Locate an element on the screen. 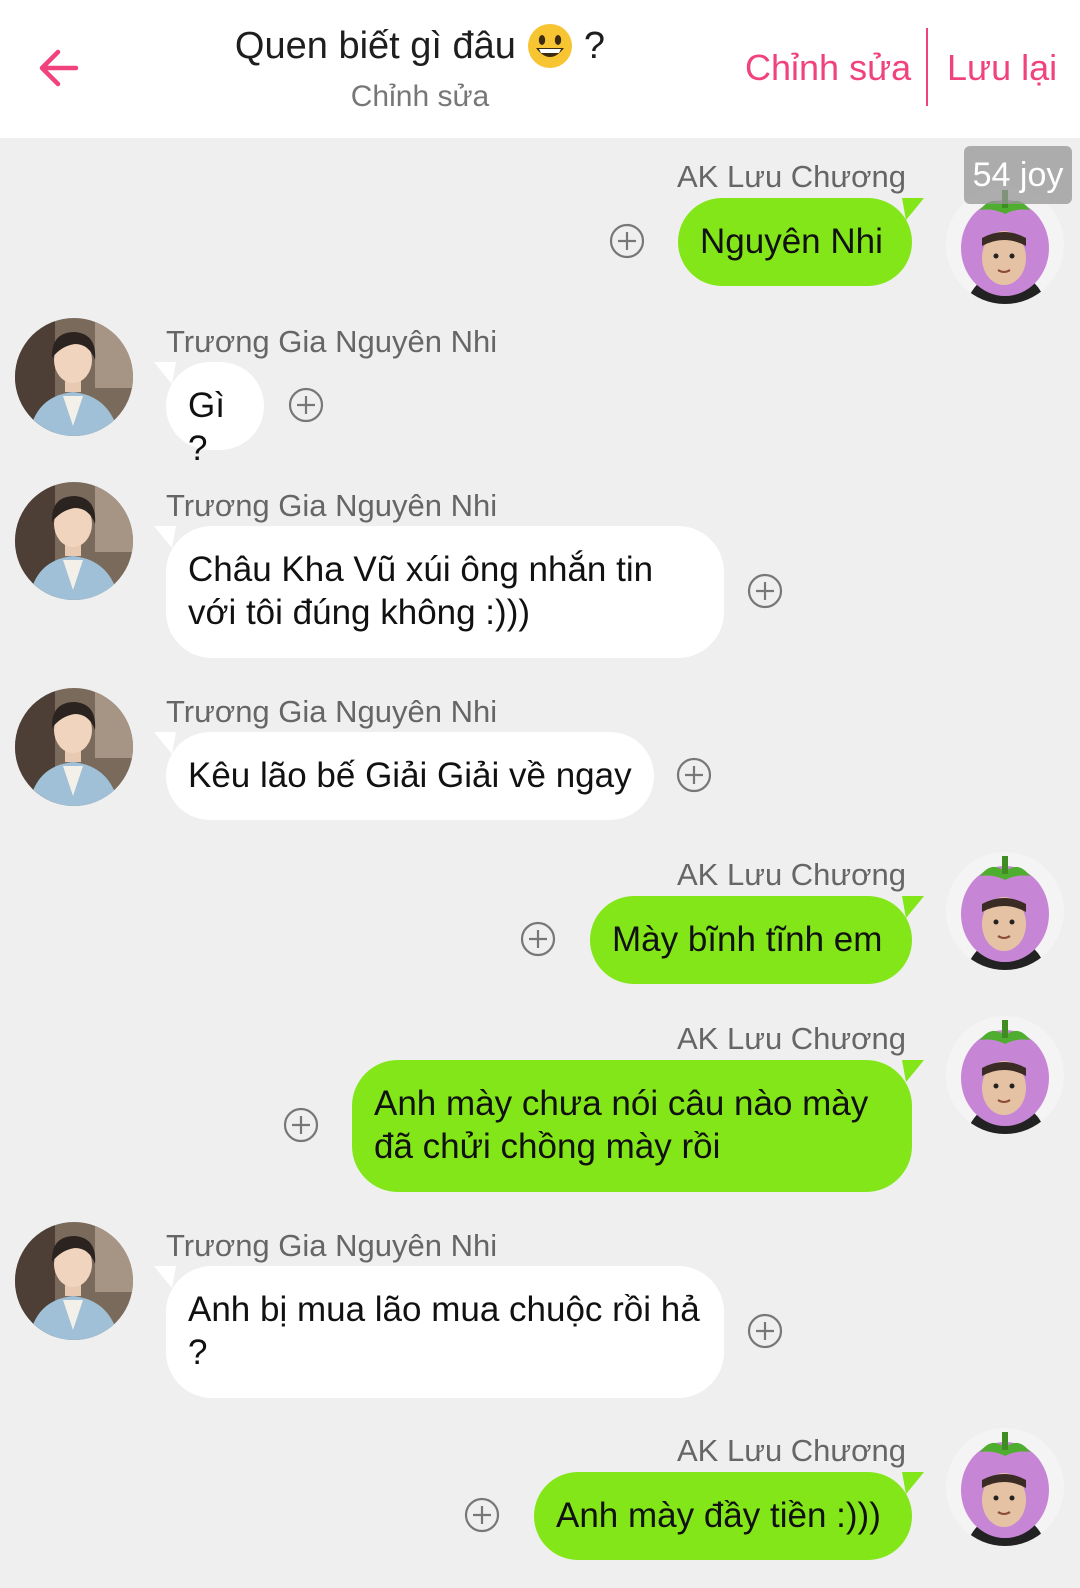 This screenshot has width=1080, height=1588. message-text: Kêu lão bế Giải Giải về ngay is located at coordinates (410, 775).